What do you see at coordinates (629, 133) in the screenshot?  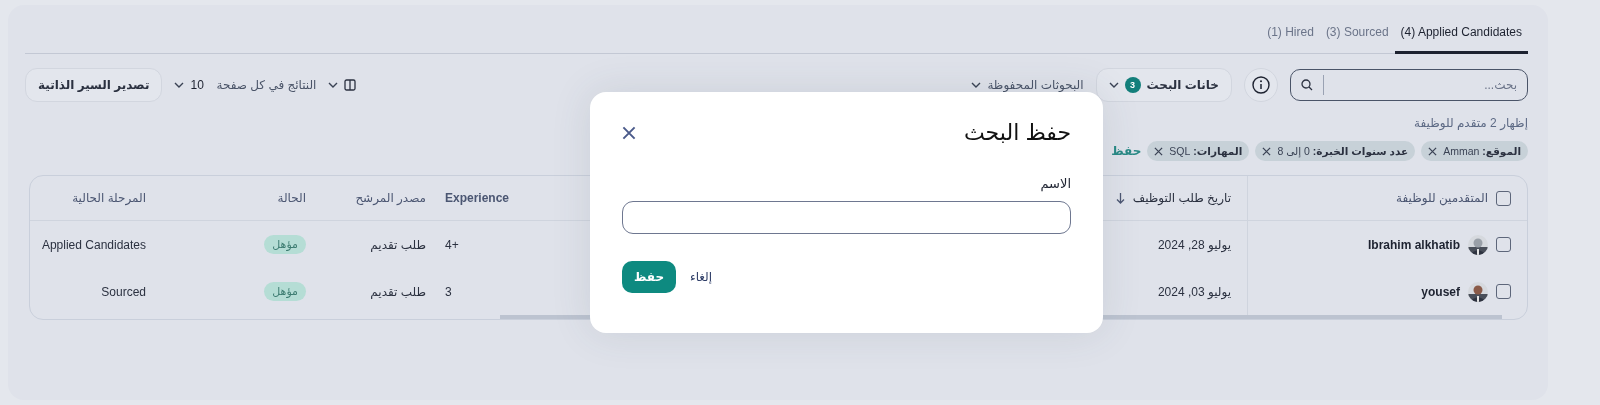 I see `close-button` at bounding box center [629, 133].